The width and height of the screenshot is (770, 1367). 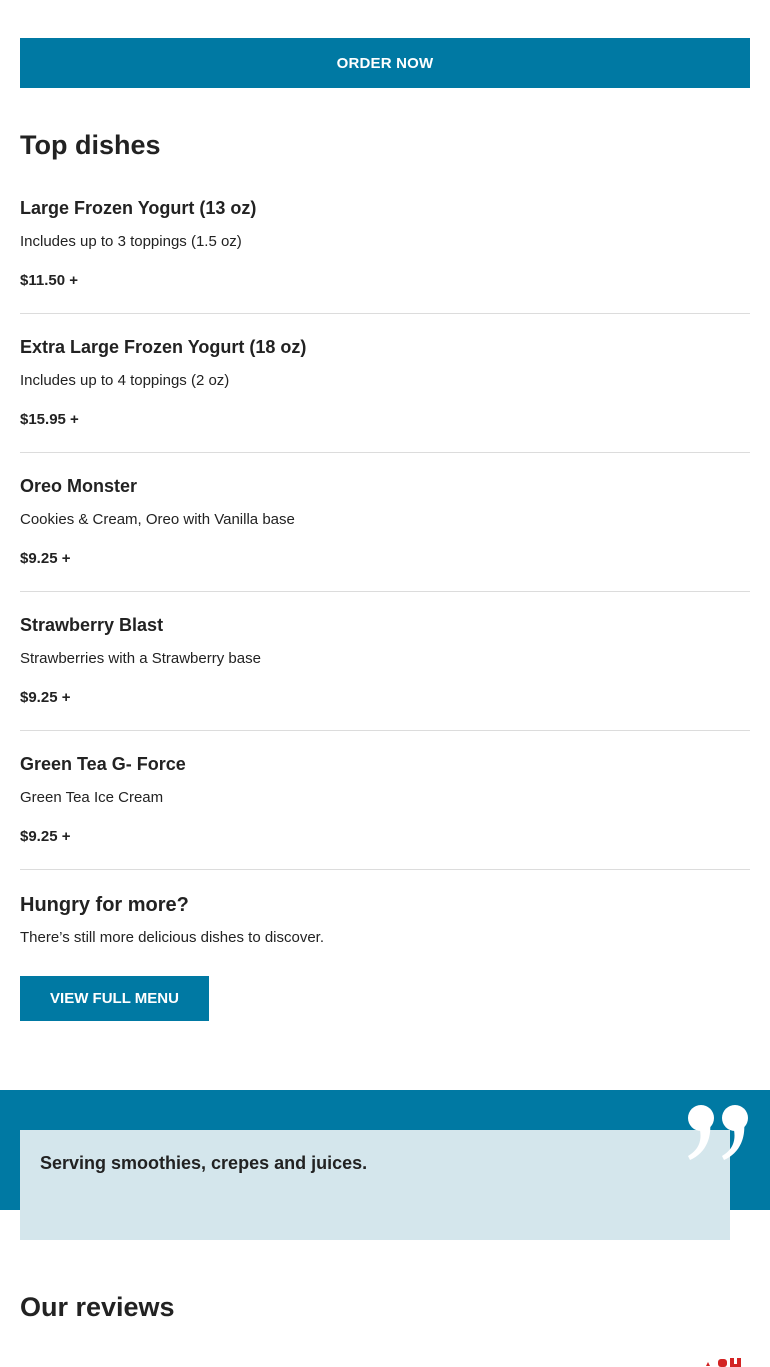 What do you see at coordinates (204, 1163) in the screenshot?
I see `quote-text: Serving smoothies, crepes and juices.` at bounding box center [204, 1163].